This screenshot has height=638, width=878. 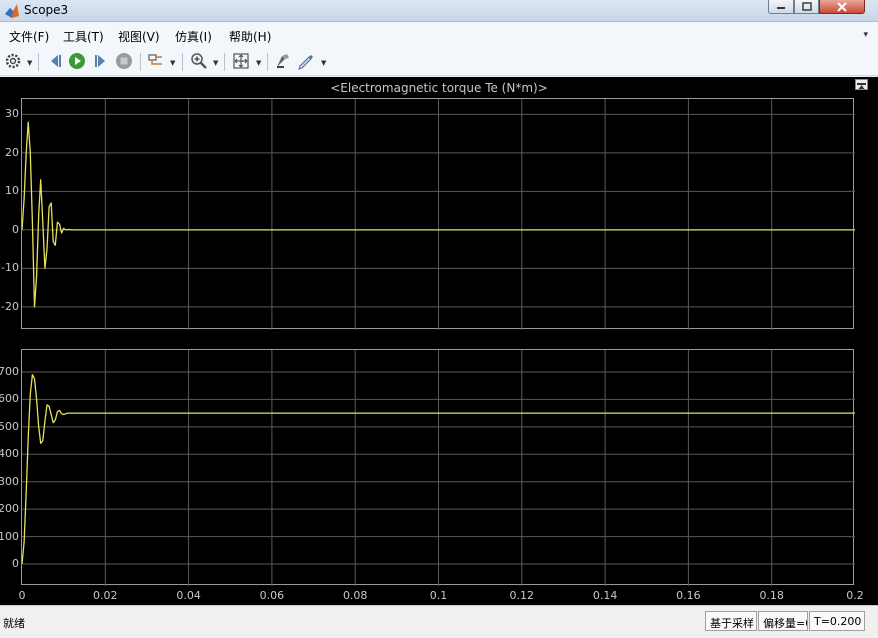 What do you see at coordinates (439, 621) in the screenshot?
I see `status-bar: 就绪 基于采样 偏移量=0 T=0.200` at bounding box center [439, 621].